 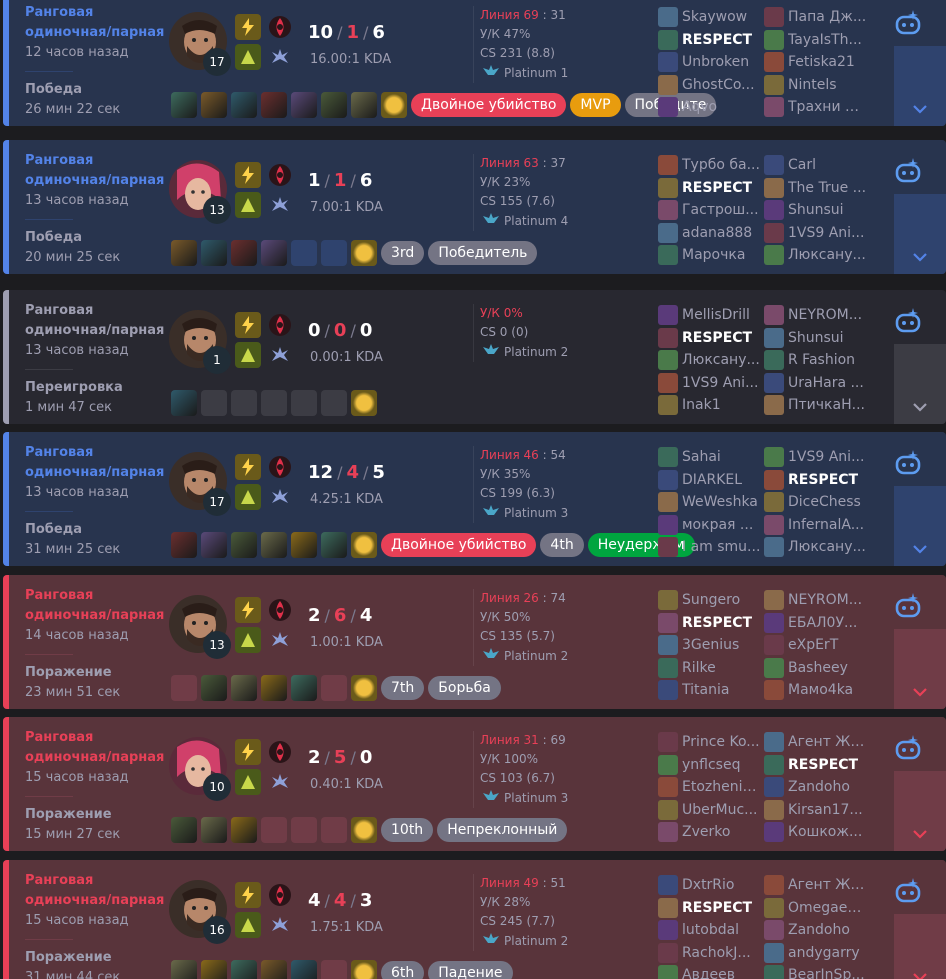 What do you see at coordinates (828, 690) in the screenshot?
I see `participant-name: Мамо4ka` at bounding box center [828, 690].